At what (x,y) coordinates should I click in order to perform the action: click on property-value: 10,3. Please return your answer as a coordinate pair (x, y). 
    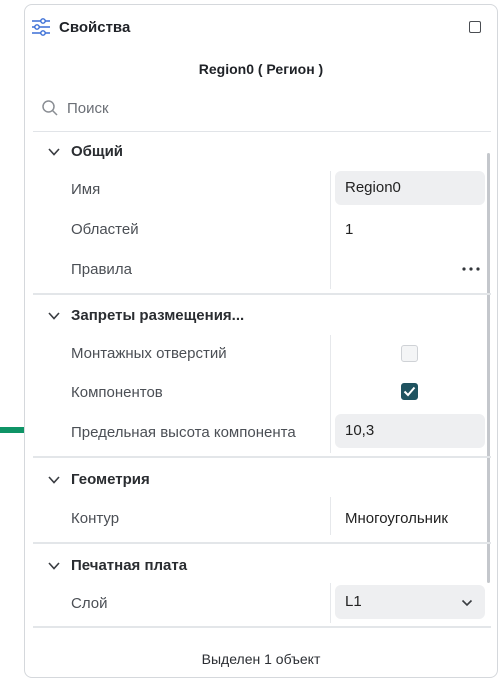
    Looking at the image, I should click on (360, 430).